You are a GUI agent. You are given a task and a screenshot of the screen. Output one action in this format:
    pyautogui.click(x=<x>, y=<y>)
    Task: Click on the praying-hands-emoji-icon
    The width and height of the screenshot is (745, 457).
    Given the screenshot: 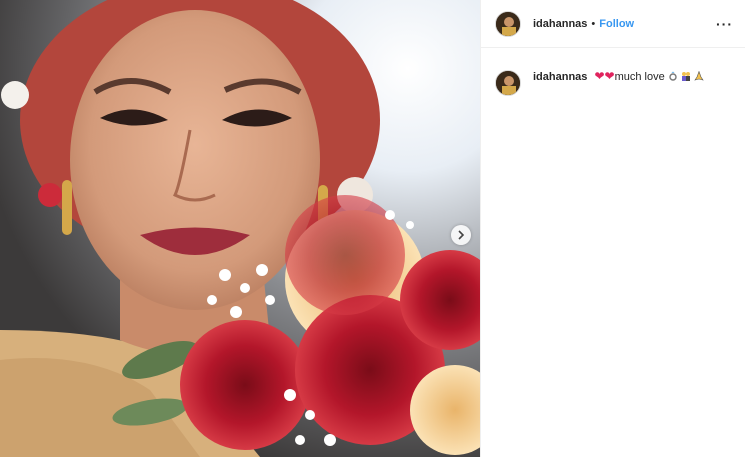 What is the action you would take?
    pyautogui.click(x=699, y=76)
    